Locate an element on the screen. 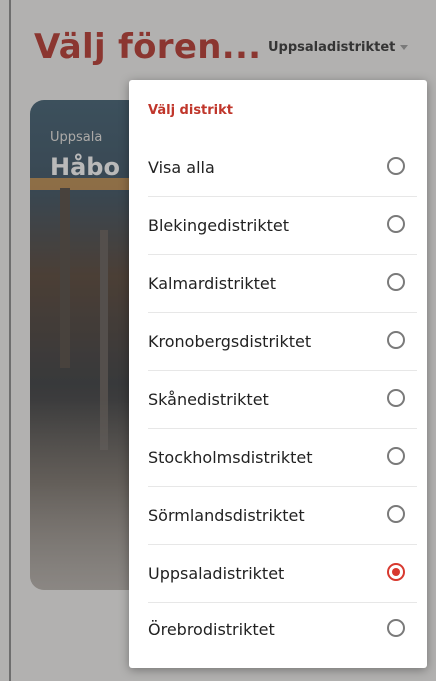 The width and height of the screenshot is (436, 681). option-label: Sörmlandsdistriktet is located at coordinates (226, 515).